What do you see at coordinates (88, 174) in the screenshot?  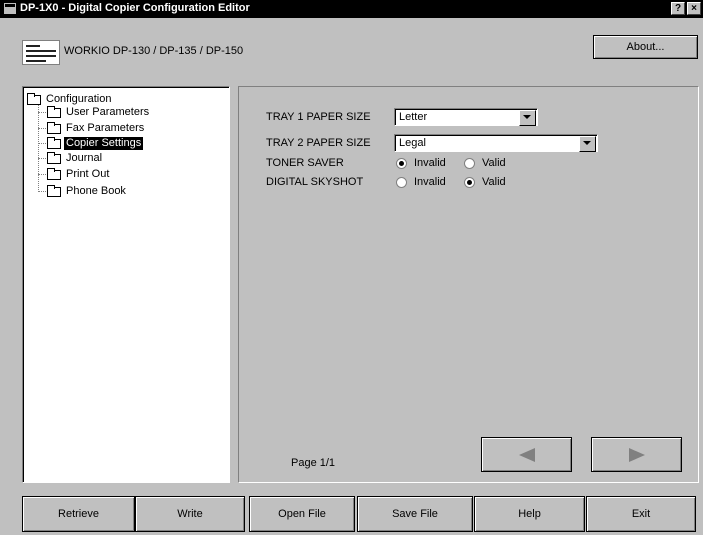 I see `tree-item-label: Print Out` at bounding box center [88, 174].